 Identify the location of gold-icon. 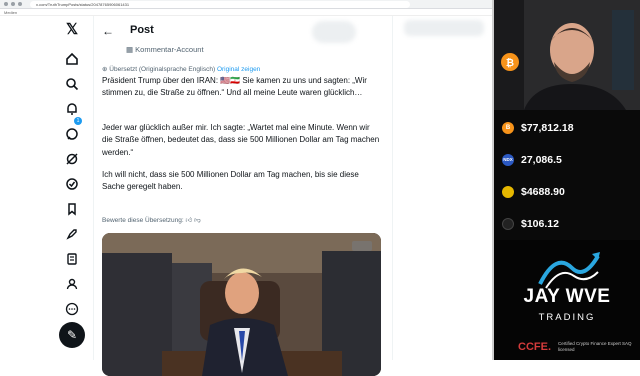
(508, 192).